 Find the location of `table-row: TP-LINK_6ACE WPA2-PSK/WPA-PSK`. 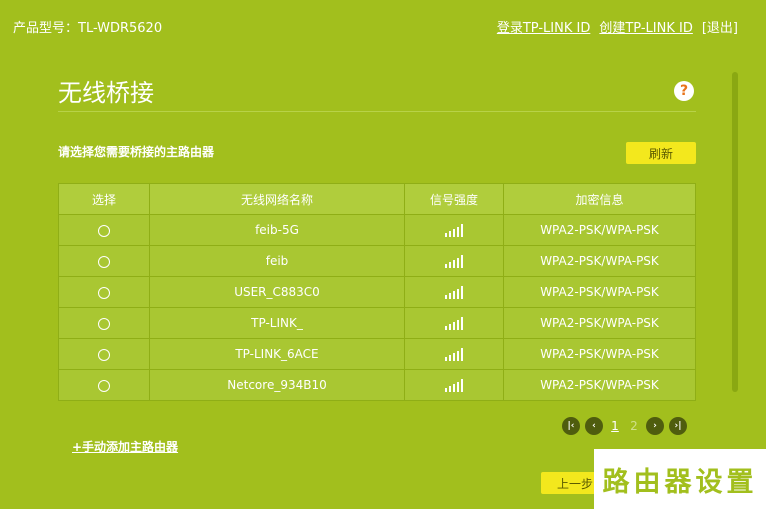

table-row: TP-LINK_6ACE WPA2-PSK/WPA-PSK is located at coordinates (377, 354).